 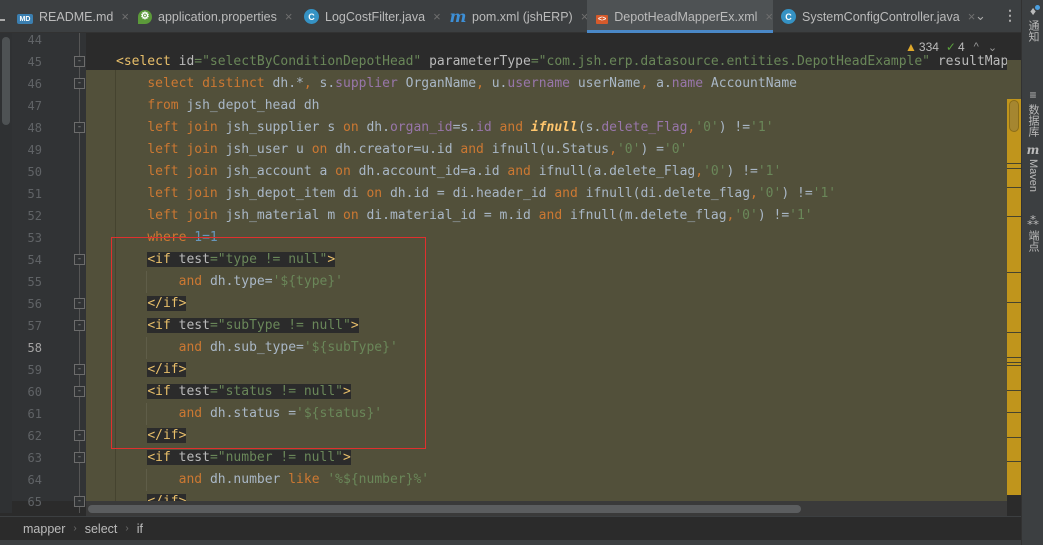 What do you see at coordinates (31, 282) in the screenshot?
I see `line-number: 55` at bounding box center [31, 282].